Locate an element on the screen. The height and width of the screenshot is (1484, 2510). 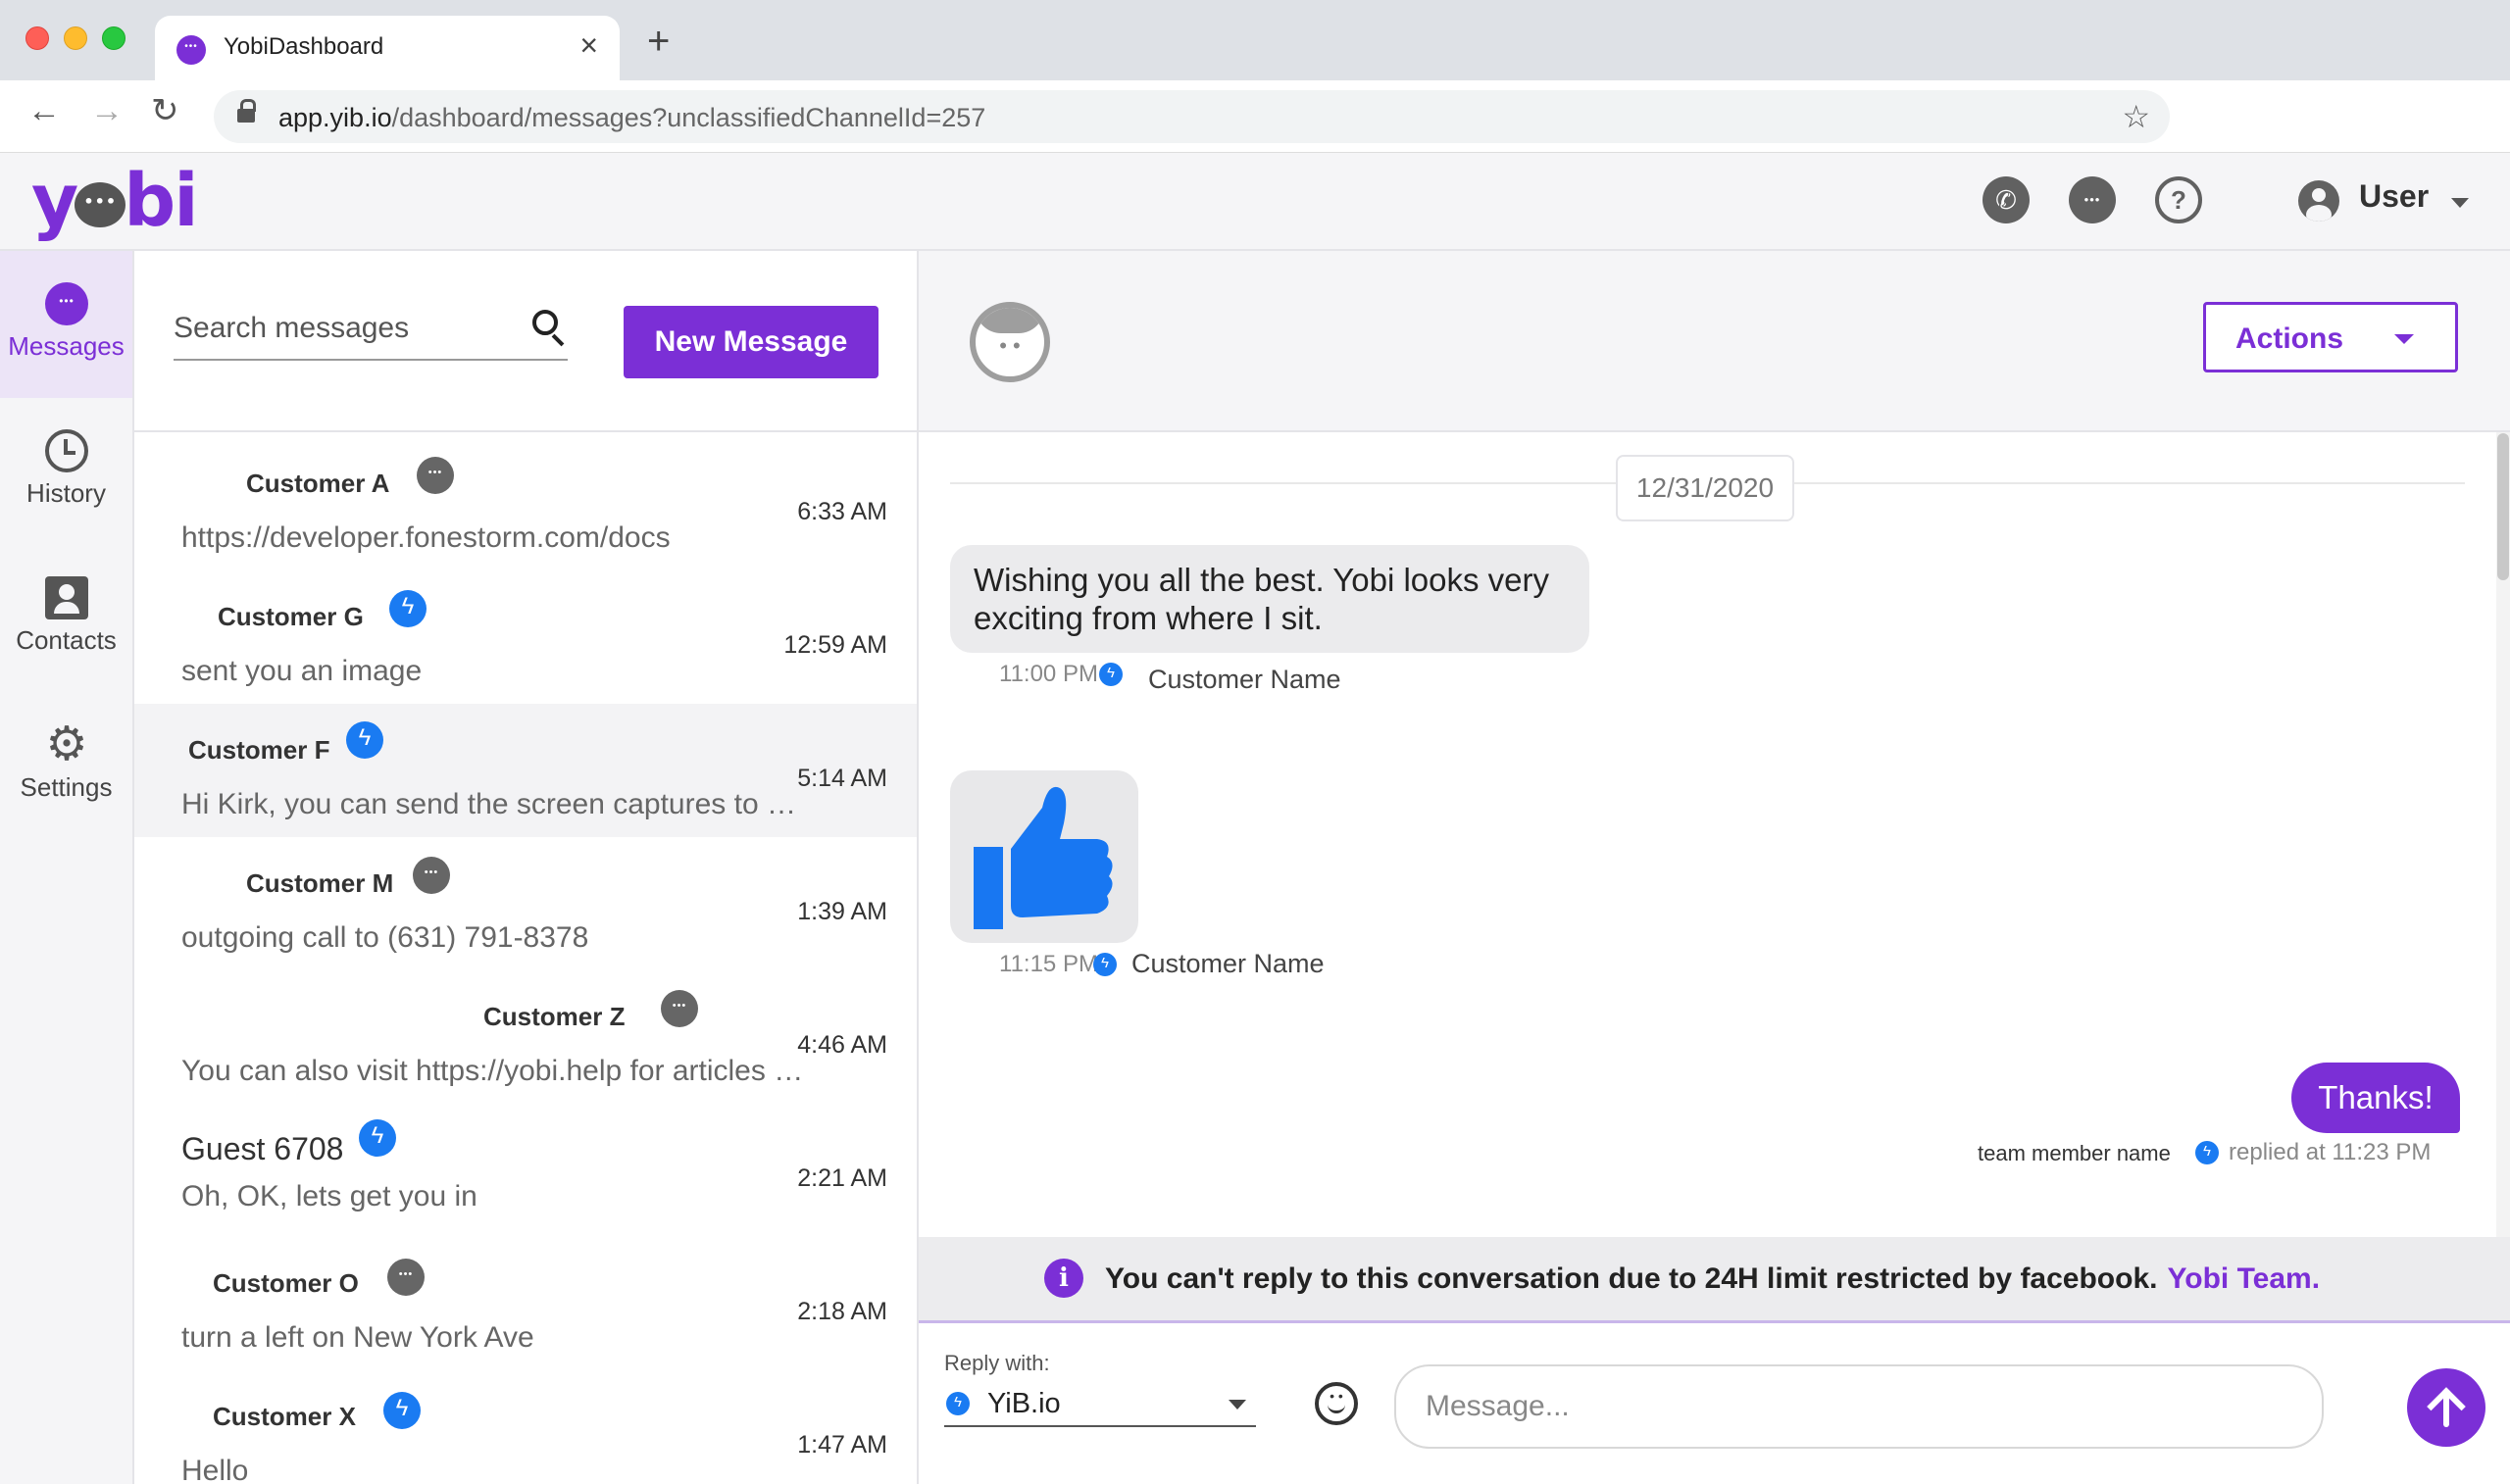
window-minimize-button is located at coordinates (75, 38).